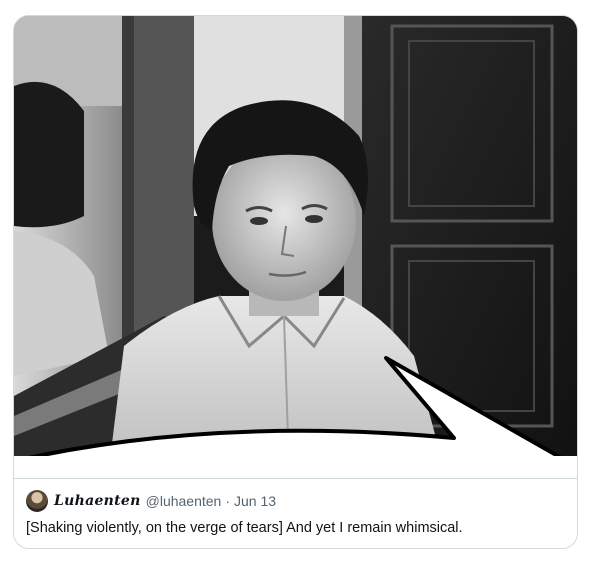 Image resolution: width=591 pixels, height=562 pixels. Describe the element at coordinates (37, 501) in the screenshot. I see `user-avatar` at that location.